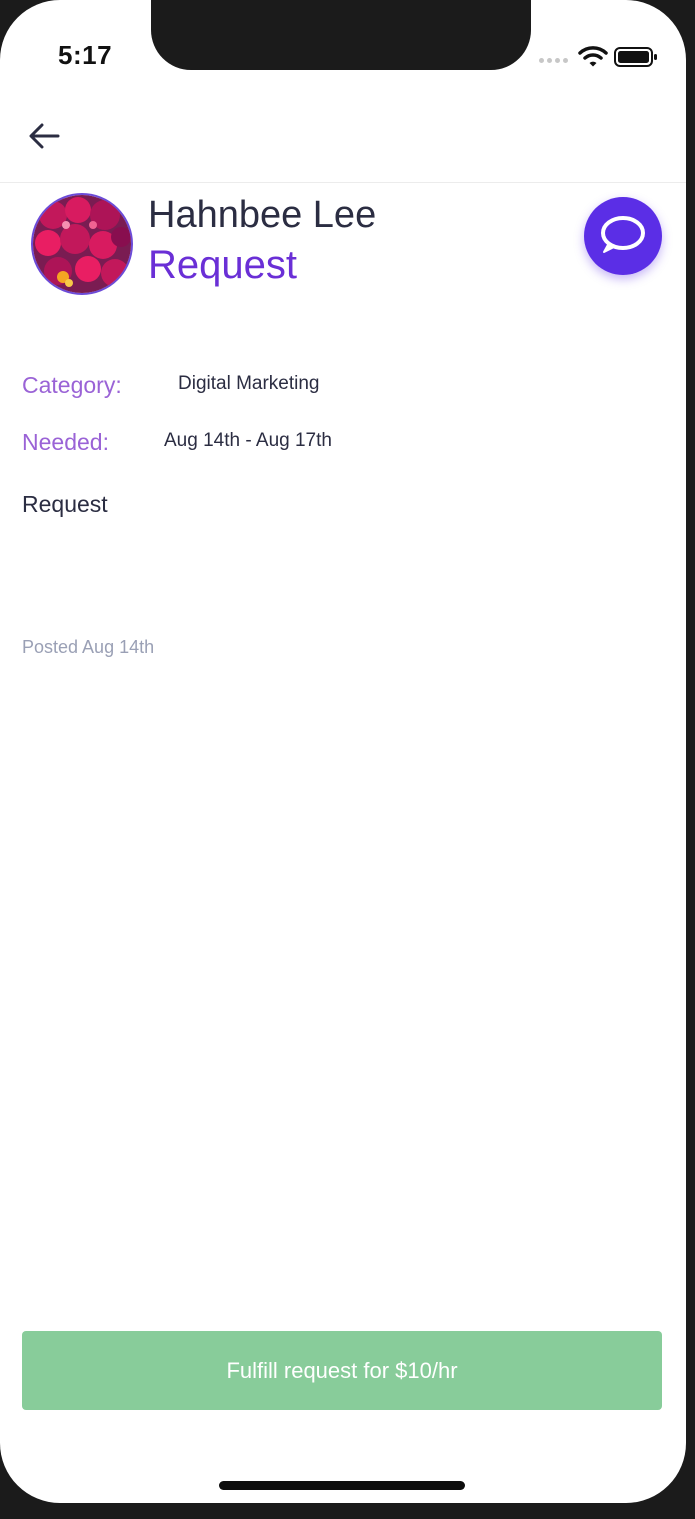 The width and height of the screenshot is (695, 1519). Describe the element at coordinates (593, 56) in the screenshot. I see `wifi-icon` at that location.